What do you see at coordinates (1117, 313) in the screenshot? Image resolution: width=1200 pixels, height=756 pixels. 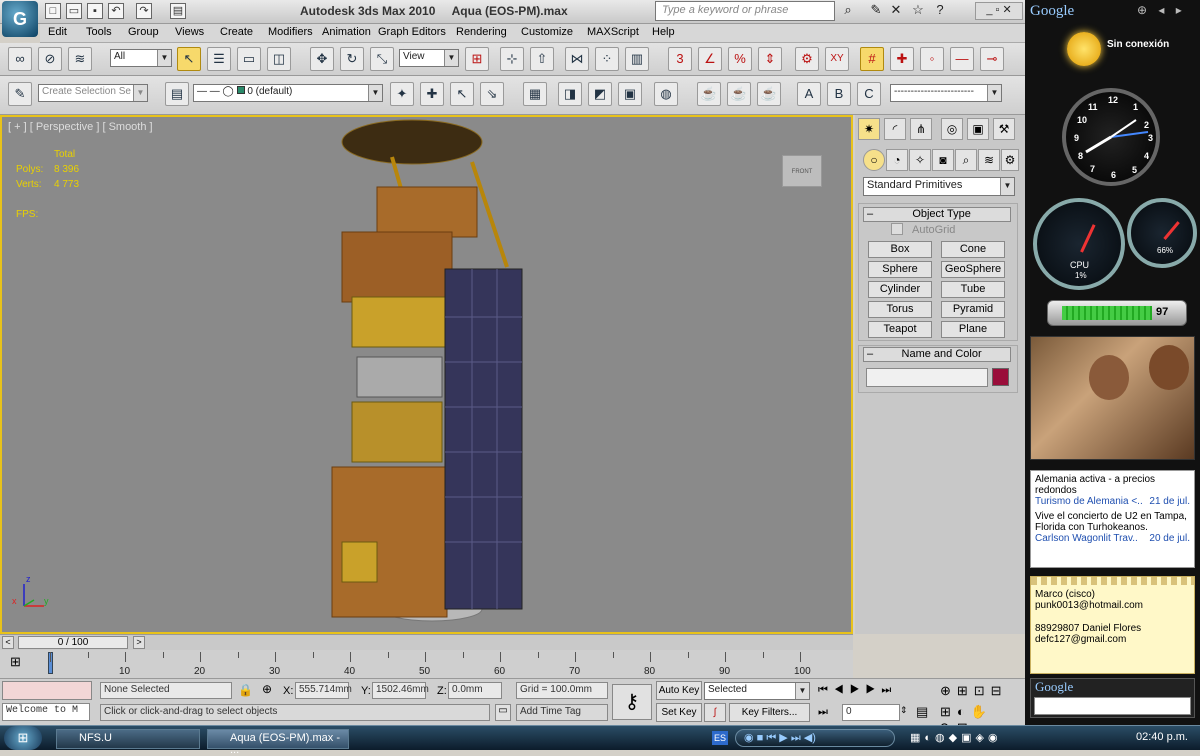 I see `battery-meter: 97` at bounding box center [1117, 313].